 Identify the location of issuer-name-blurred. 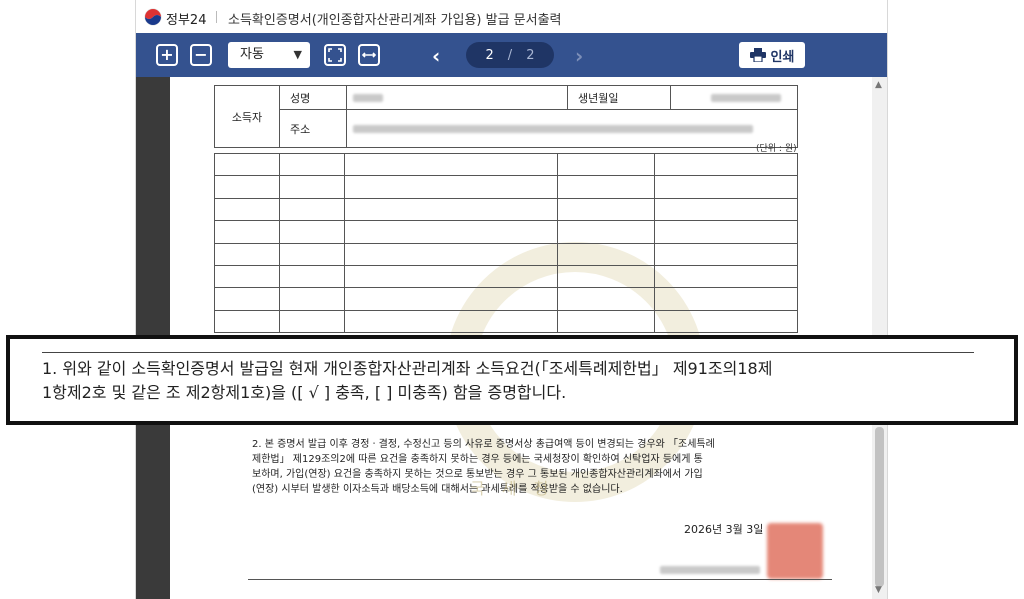
(715, 566).